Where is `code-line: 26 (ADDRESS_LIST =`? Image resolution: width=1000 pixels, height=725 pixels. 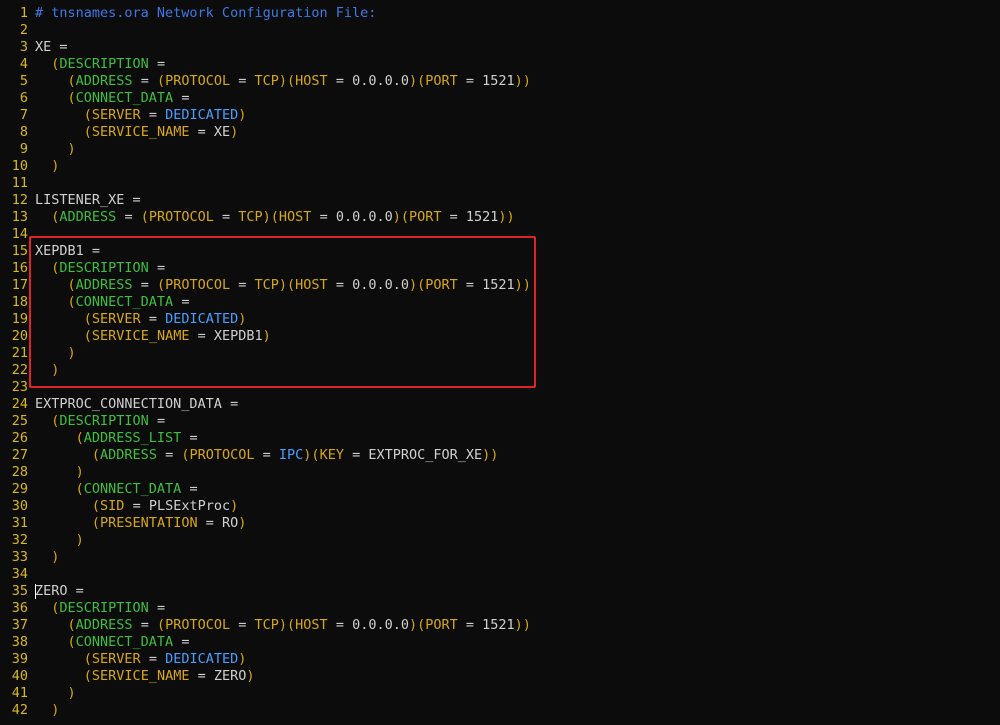 code-line: 26 (ADDRESS_LIST = is located at coordinates (500, 438).